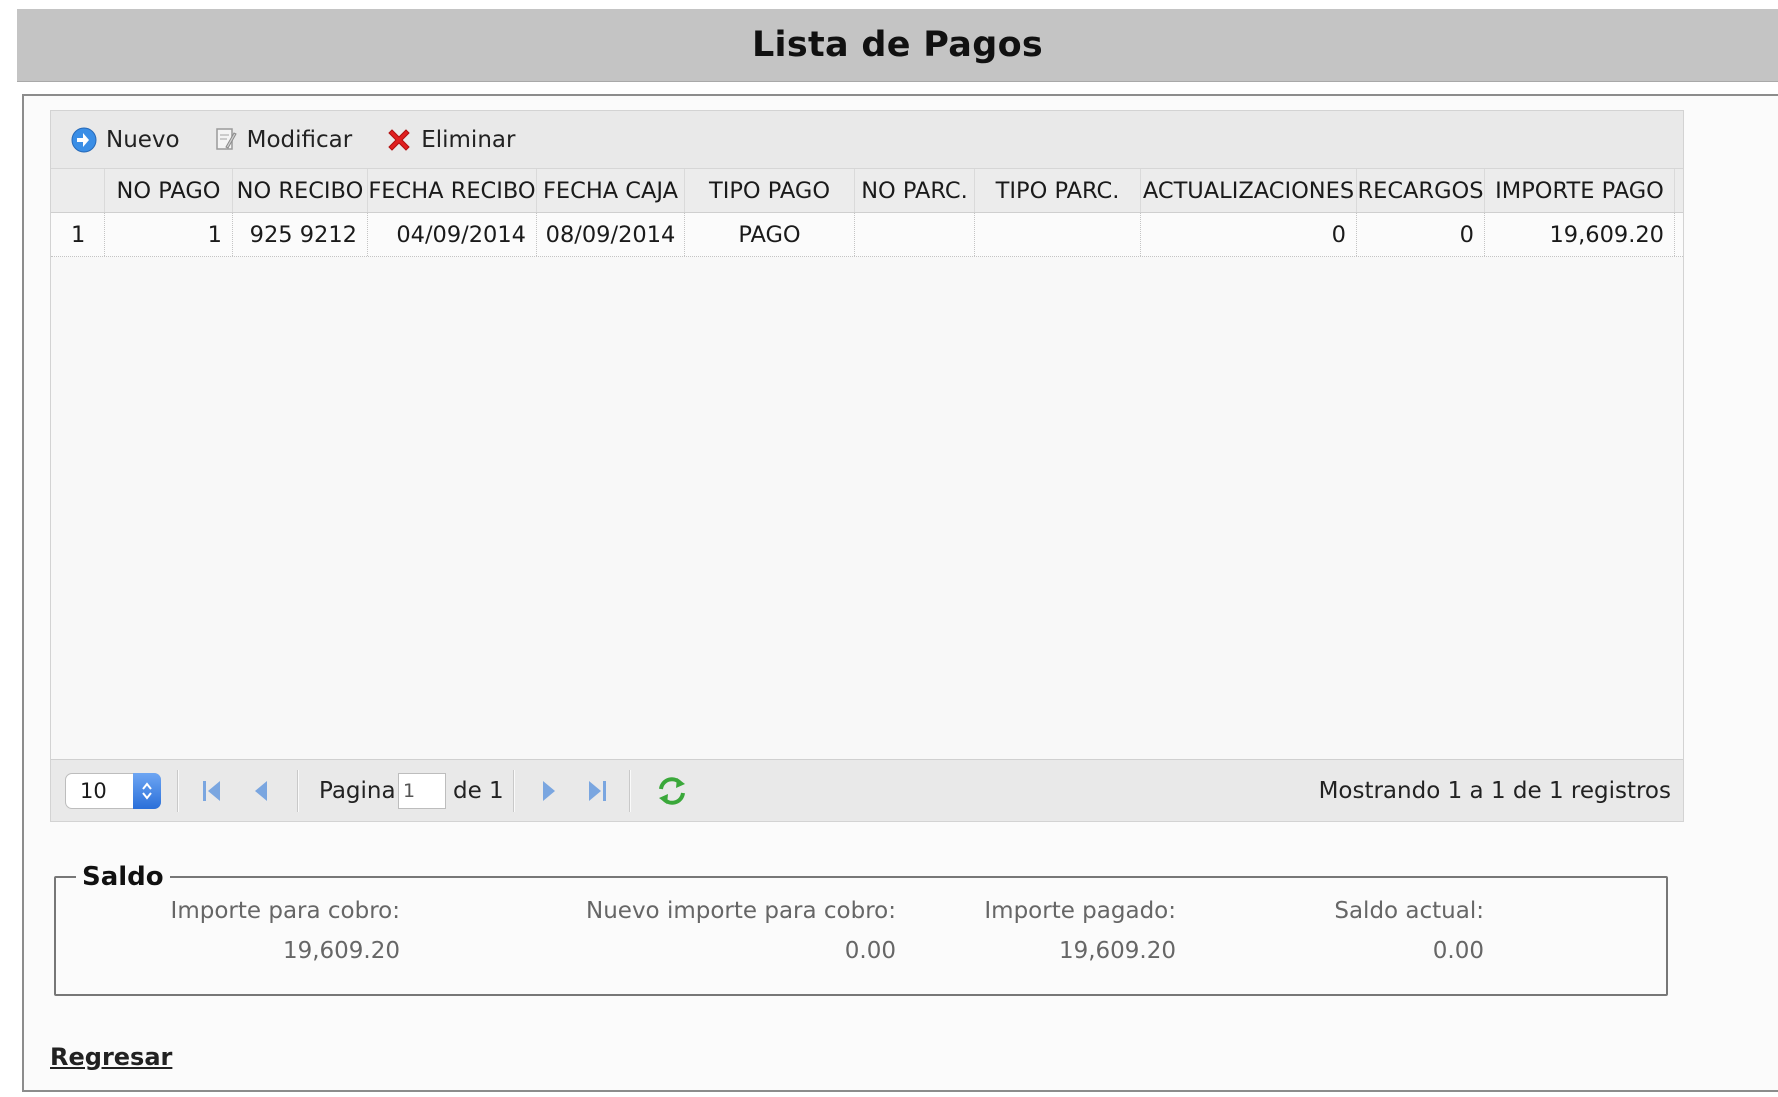 The width and height of the screenshot is (1778, 1097). What do you see at coordinates (147, 791) in the screenshot?
I see `stepper-icon` at bounding box center [147, 791].